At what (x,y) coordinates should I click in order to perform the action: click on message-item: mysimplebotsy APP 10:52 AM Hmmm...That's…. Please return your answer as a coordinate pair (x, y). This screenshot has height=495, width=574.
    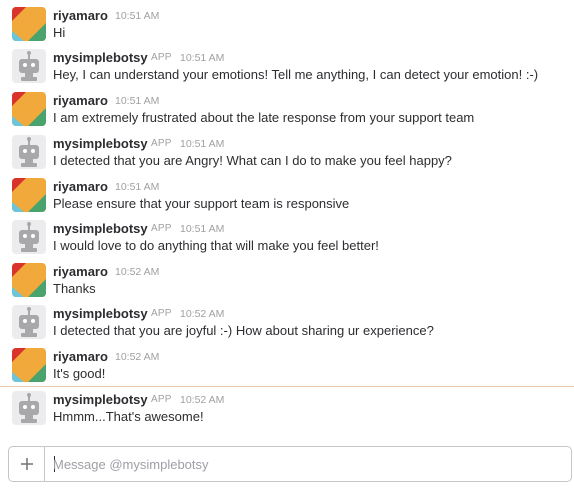
    Looking at the image, I should click on (287, 405).